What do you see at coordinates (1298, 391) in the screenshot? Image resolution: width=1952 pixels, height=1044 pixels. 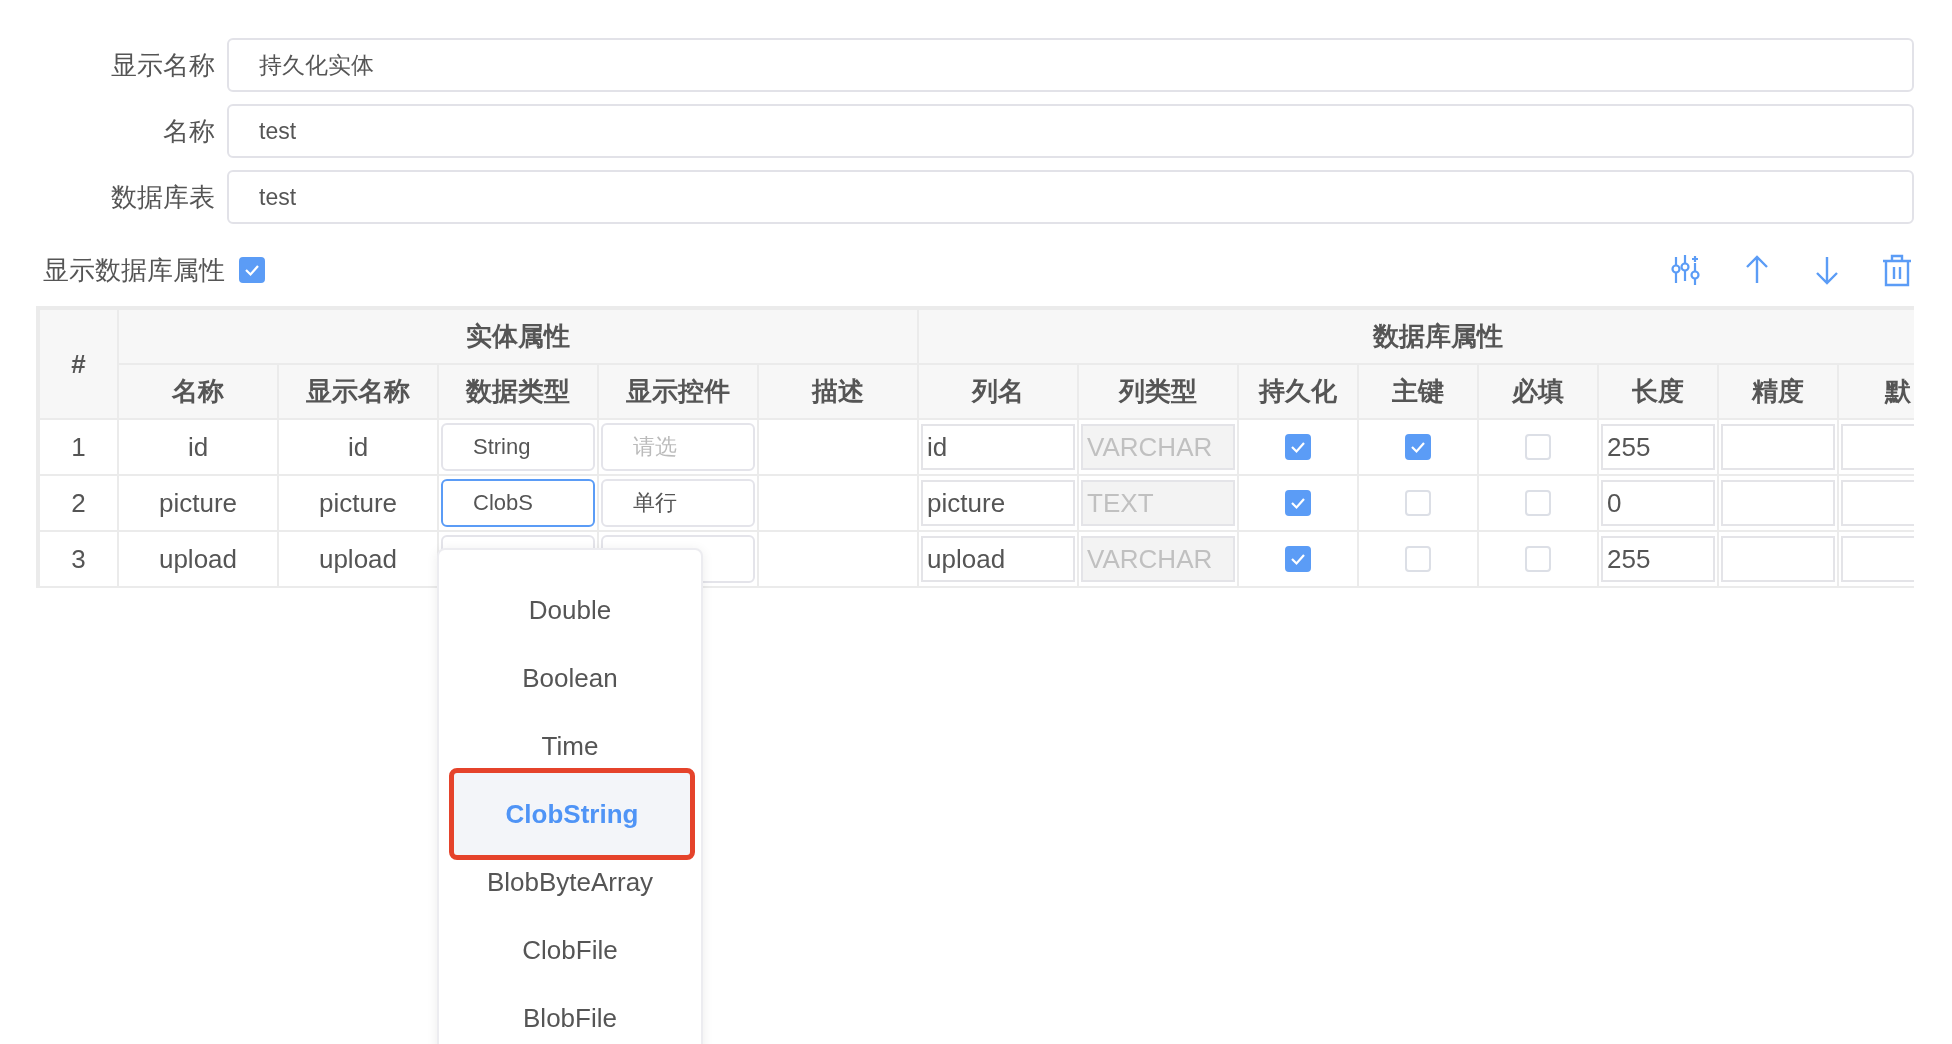 I see `column-header: 持久化` at bounding box center [1298, 391].